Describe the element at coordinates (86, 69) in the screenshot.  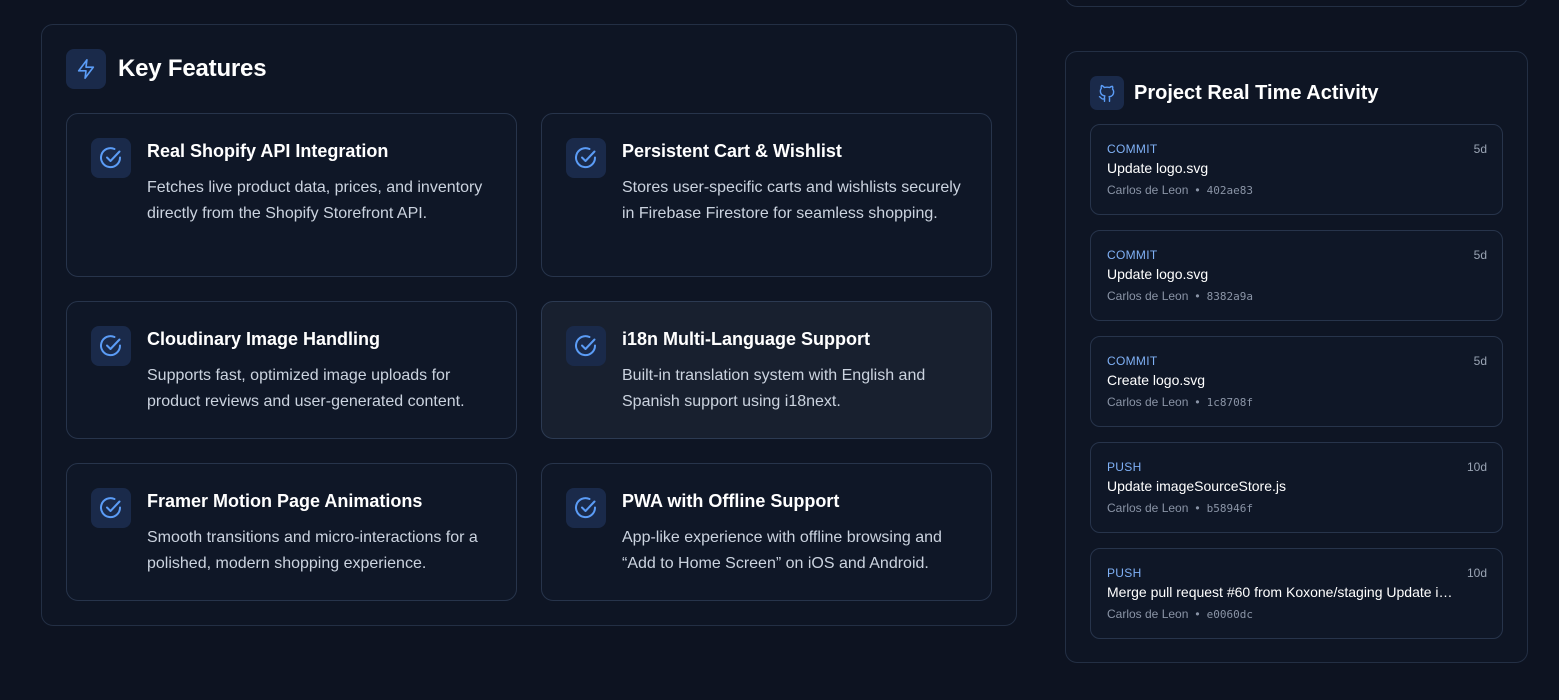
I see `lightning-bolt-icon` at that location.